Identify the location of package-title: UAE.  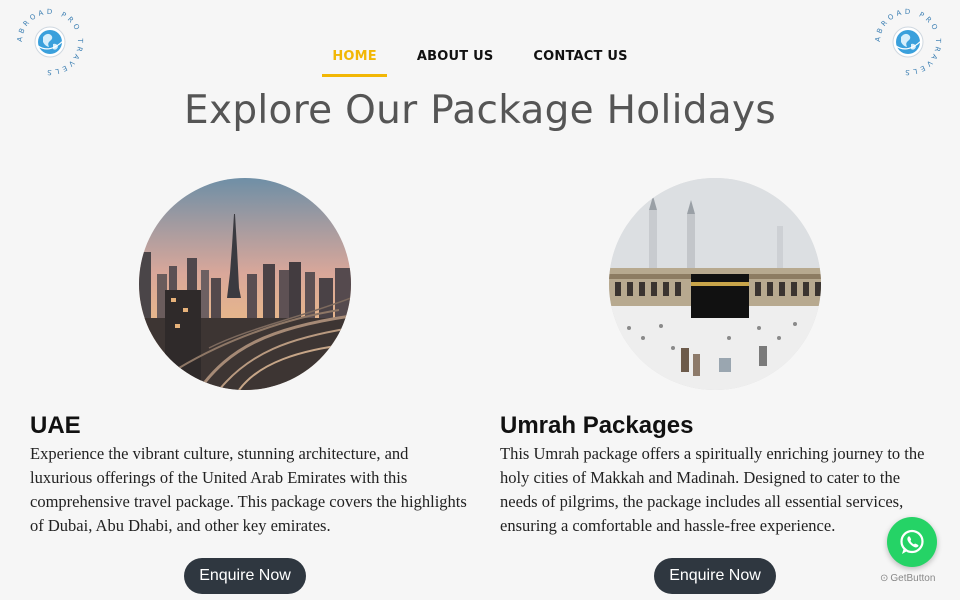
(55, 425).